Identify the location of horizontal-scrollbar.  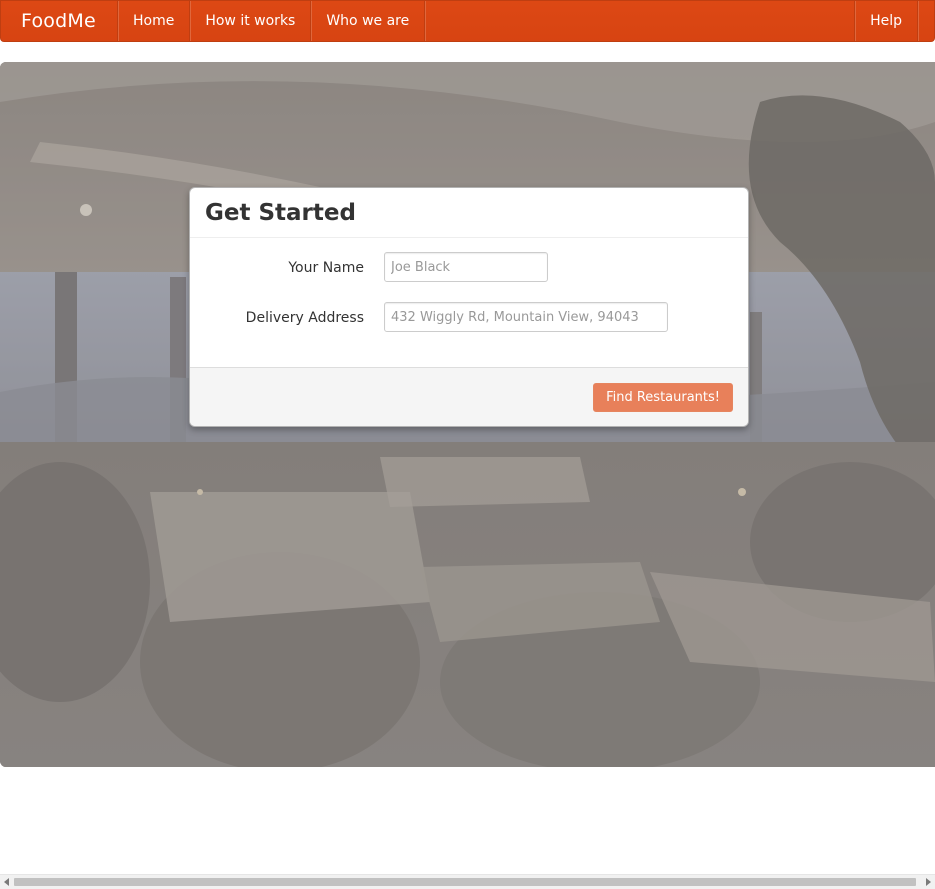
(467, 881).